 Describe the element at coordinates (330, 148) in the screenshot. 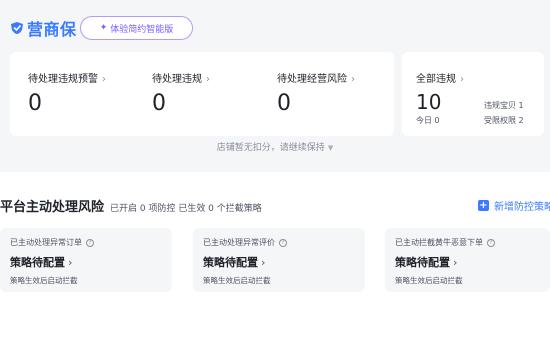

I see `triangle-down-icon: ▼` at that location.